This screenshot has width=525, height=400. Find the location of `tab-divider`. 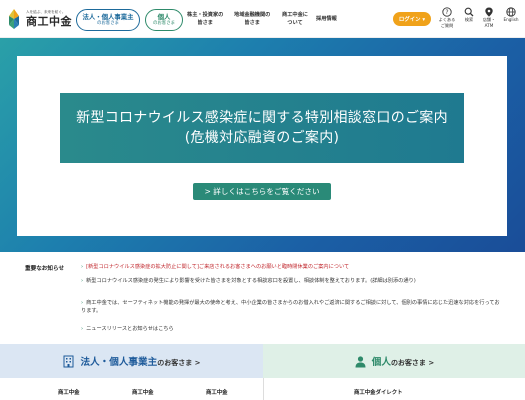

tab-divider is located at coordinates (263, 389).